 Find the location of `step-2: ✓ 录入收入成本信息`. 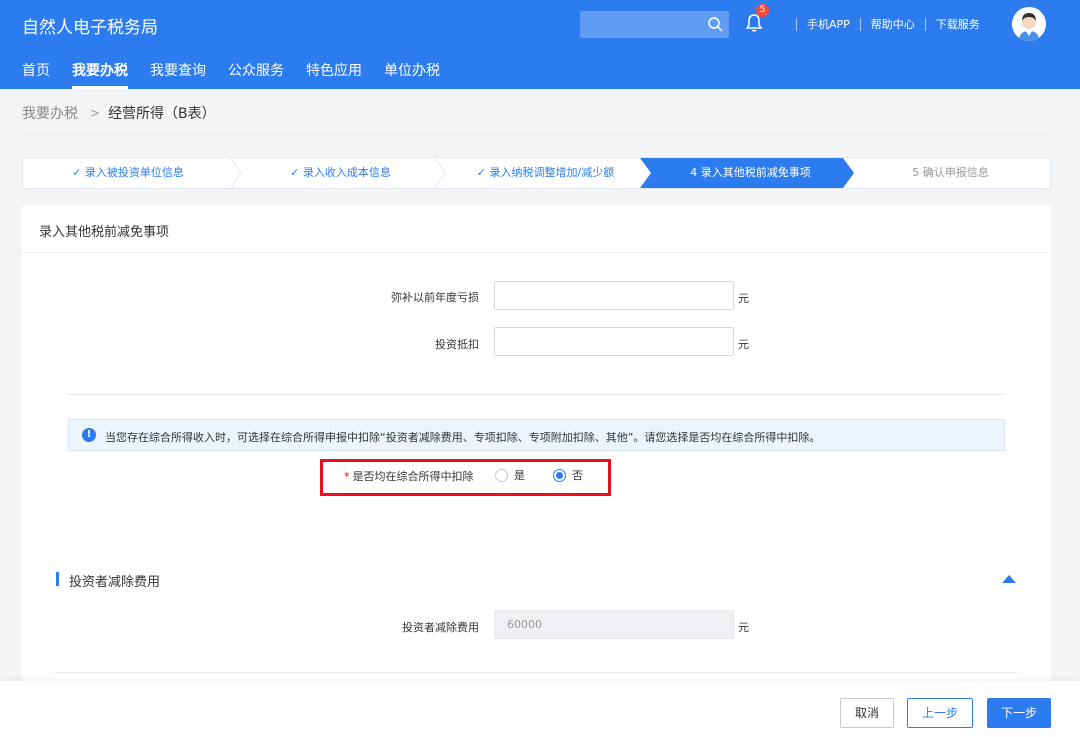

step-2: ✓ 录入收入成本信息 is located at coordinates (340, 172).